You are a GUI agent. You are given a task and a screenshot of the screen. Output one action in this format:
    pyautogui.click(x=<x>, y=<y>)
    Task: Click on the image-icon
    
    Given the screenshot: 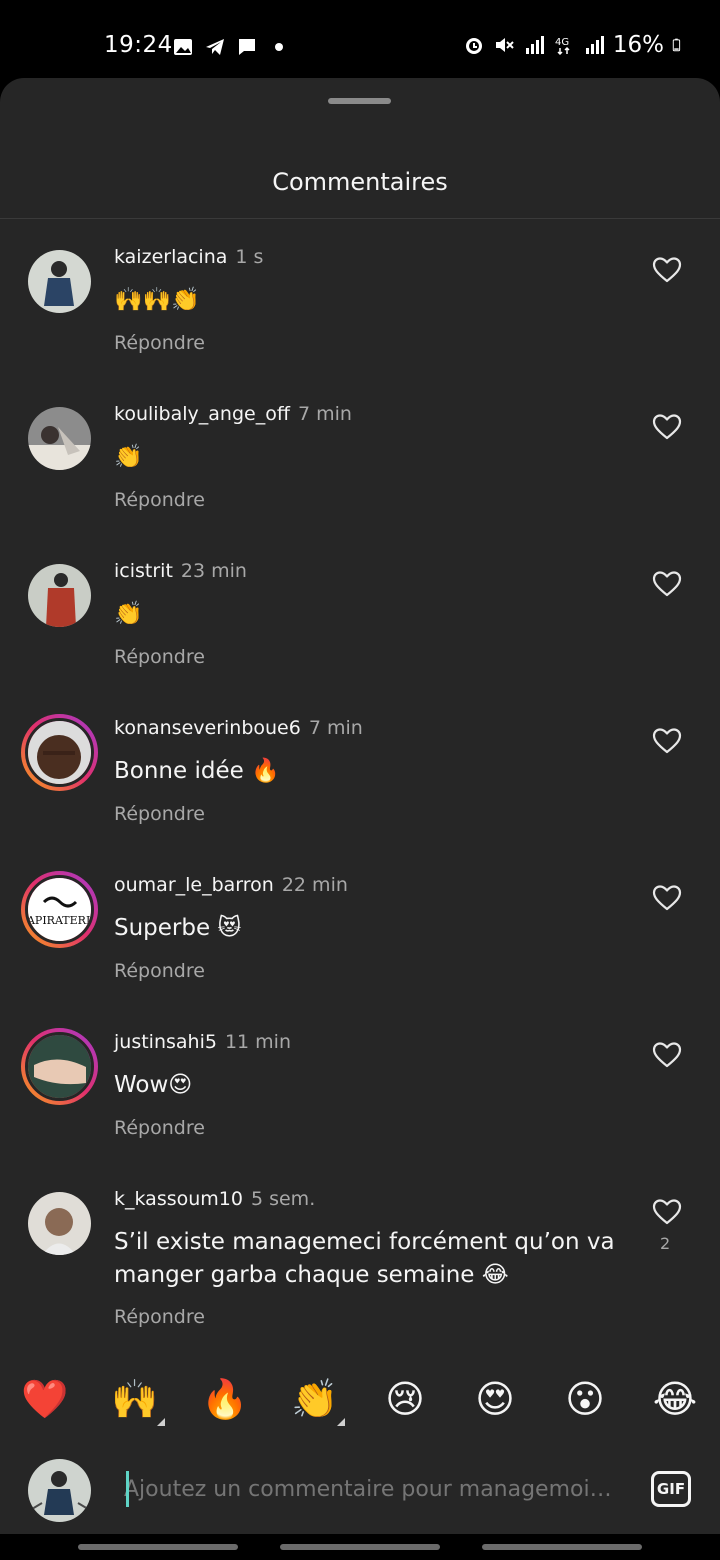 What is the action you would take?
    pyautogui.click(x=183, y=47)
    